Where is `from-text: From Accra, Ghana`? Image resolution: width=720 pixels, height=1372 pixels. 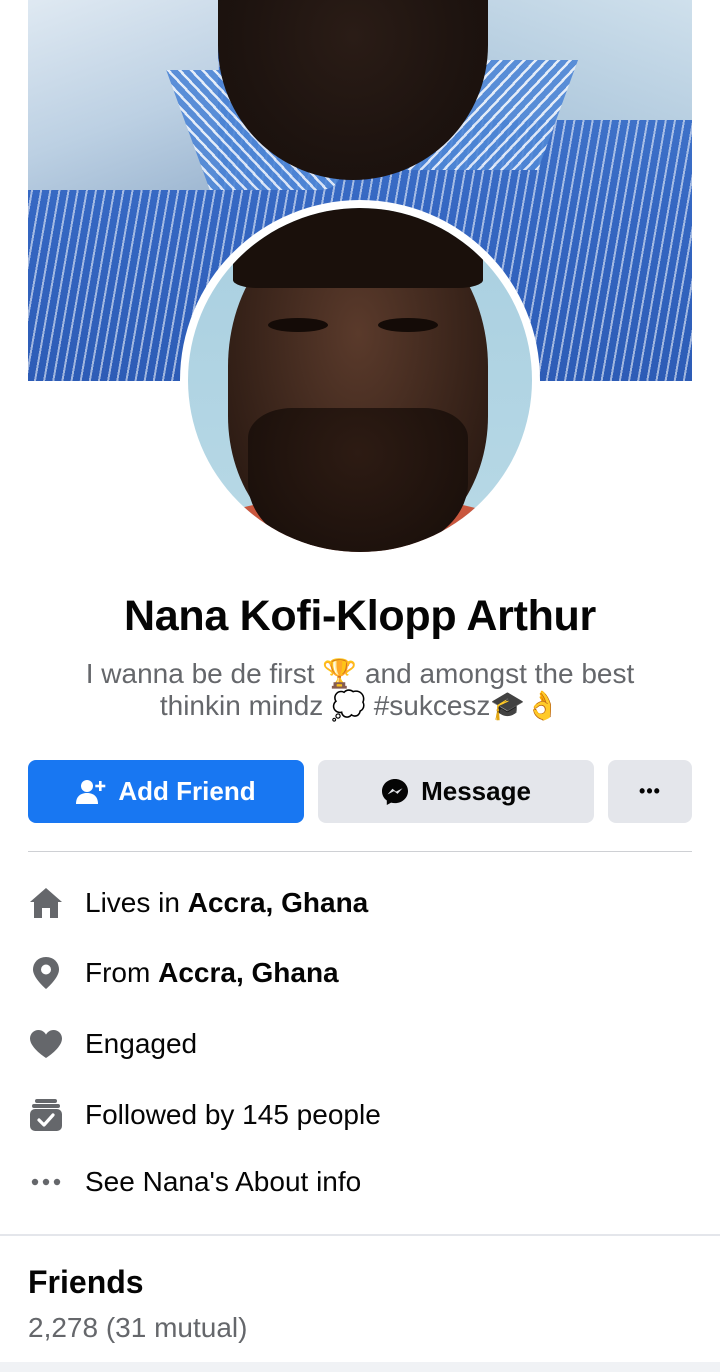 from-text: From Accra, Ghana is located at coordinates (212, 973).